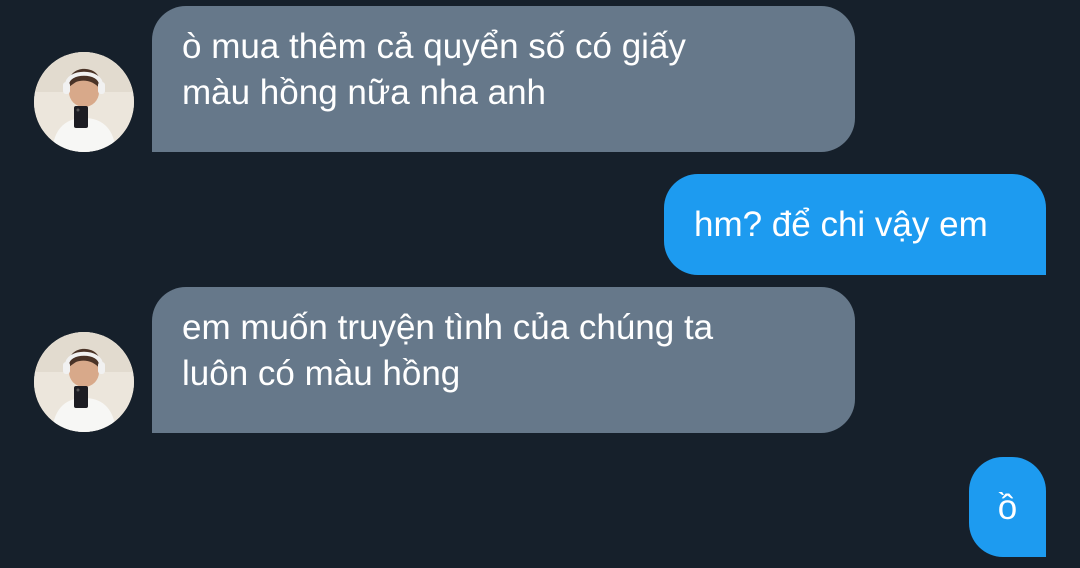 Image resolution: width=1080 pixels, height=568 pixels. I want to click on message-bubble-outgoing: hm? để chi vậy em, so click(855, 224).